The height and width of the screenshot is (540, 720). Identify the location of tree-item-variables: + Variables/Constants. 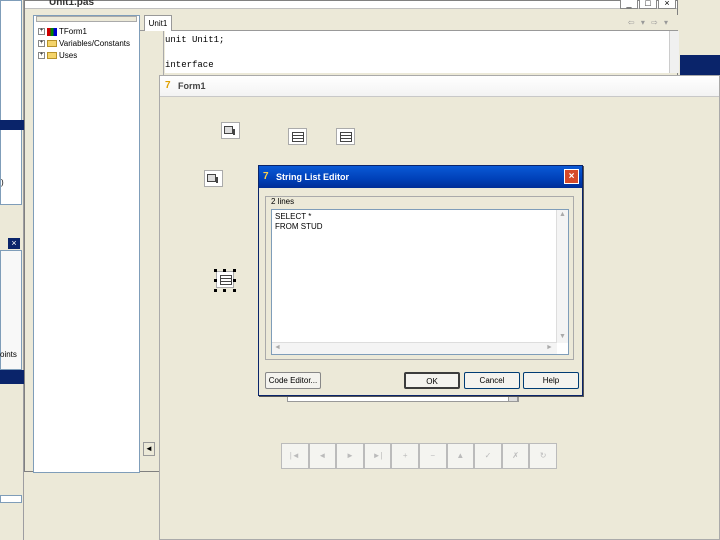
(84, 43).